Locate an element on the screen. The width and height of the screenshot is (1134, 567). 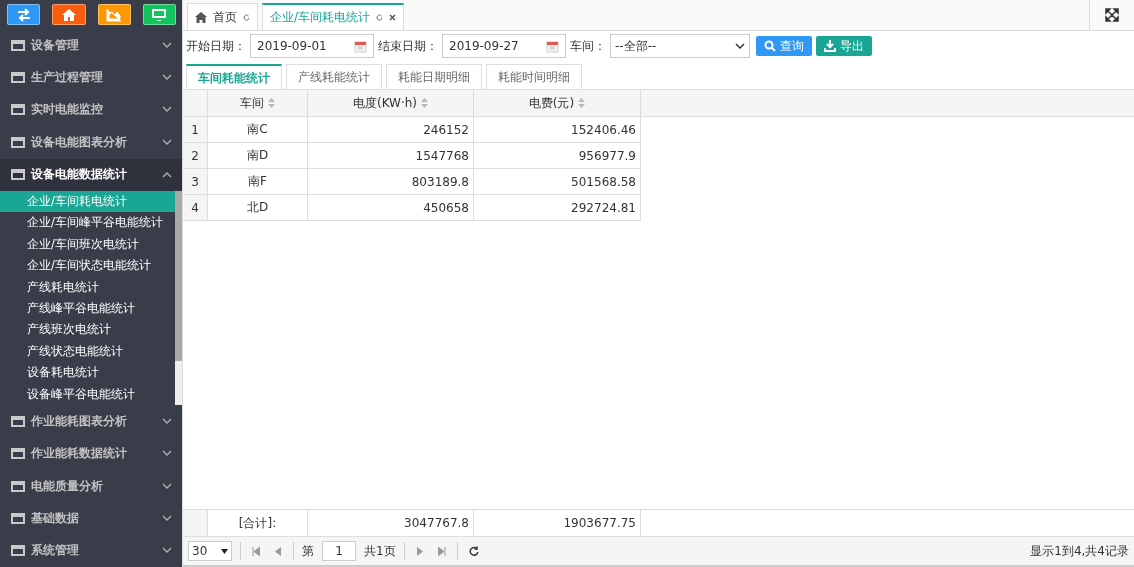
fullscreen-icon is located at coordinates (1112, 15).